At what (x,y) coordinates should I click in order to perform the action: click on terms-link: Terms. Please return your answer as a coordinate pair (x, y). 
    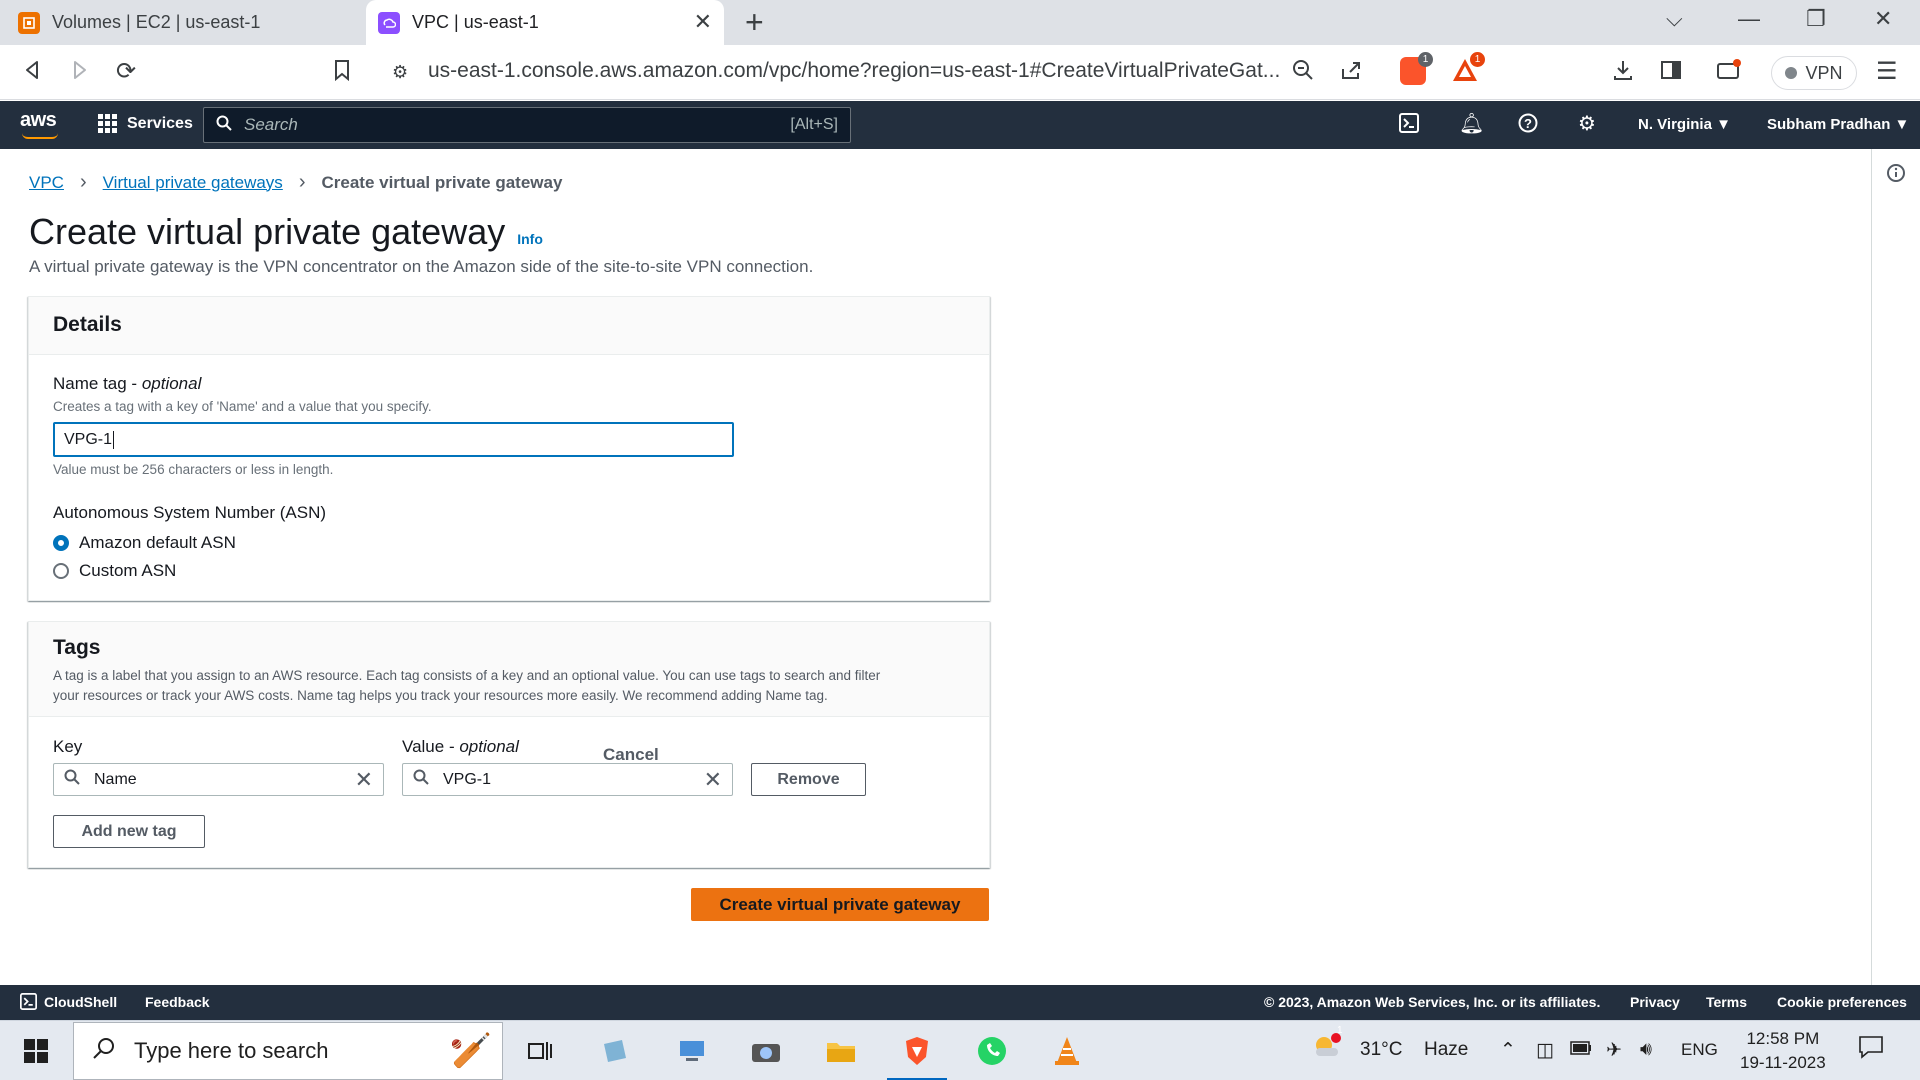
    Looking at the image, I should click on (1726, 1002).